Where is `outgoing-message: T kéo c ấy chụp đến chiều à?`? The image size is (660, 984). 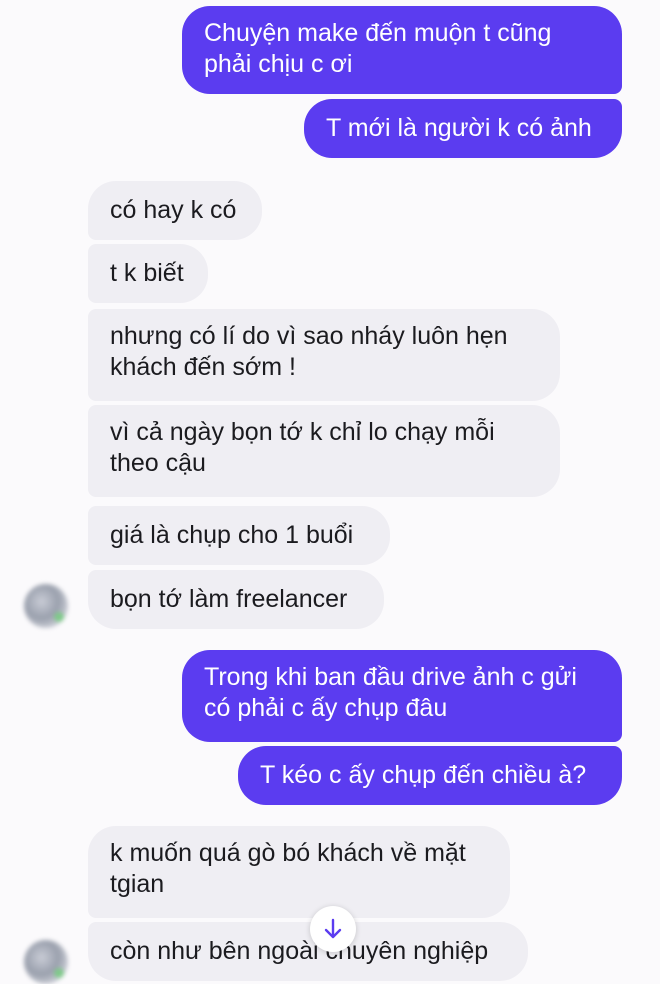
outgoing-message: T kéo c ấy chụp đến chiều à? is located at coordinates (430, 775).